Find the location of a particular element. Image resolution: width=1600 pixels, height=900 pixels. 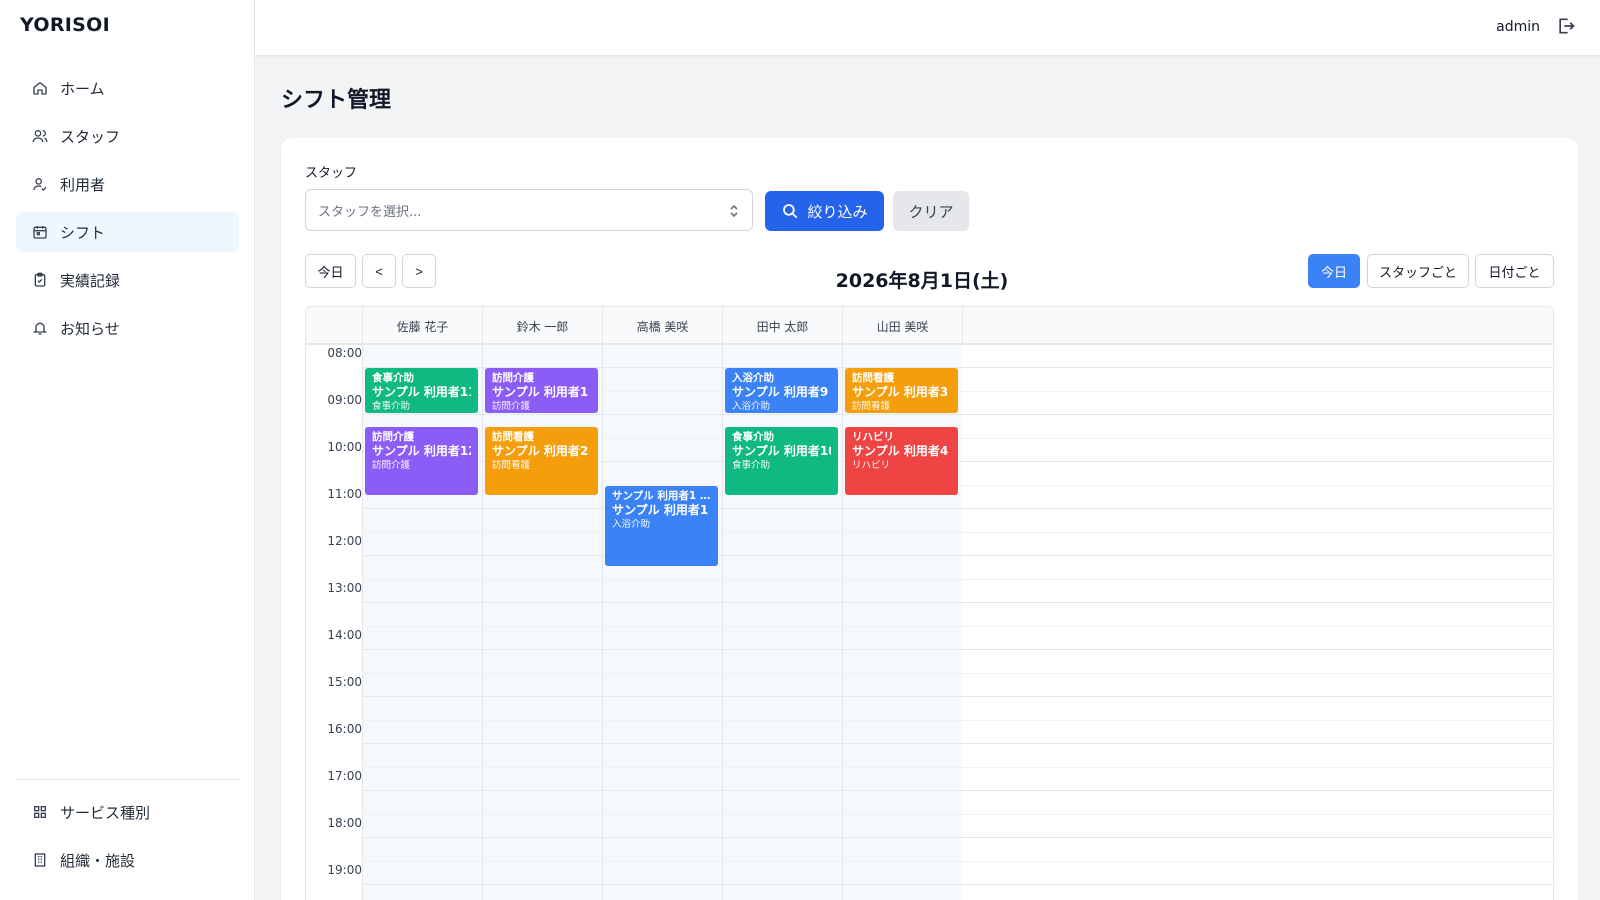

time-label: 15:00 is located at coordinates (344, 682).